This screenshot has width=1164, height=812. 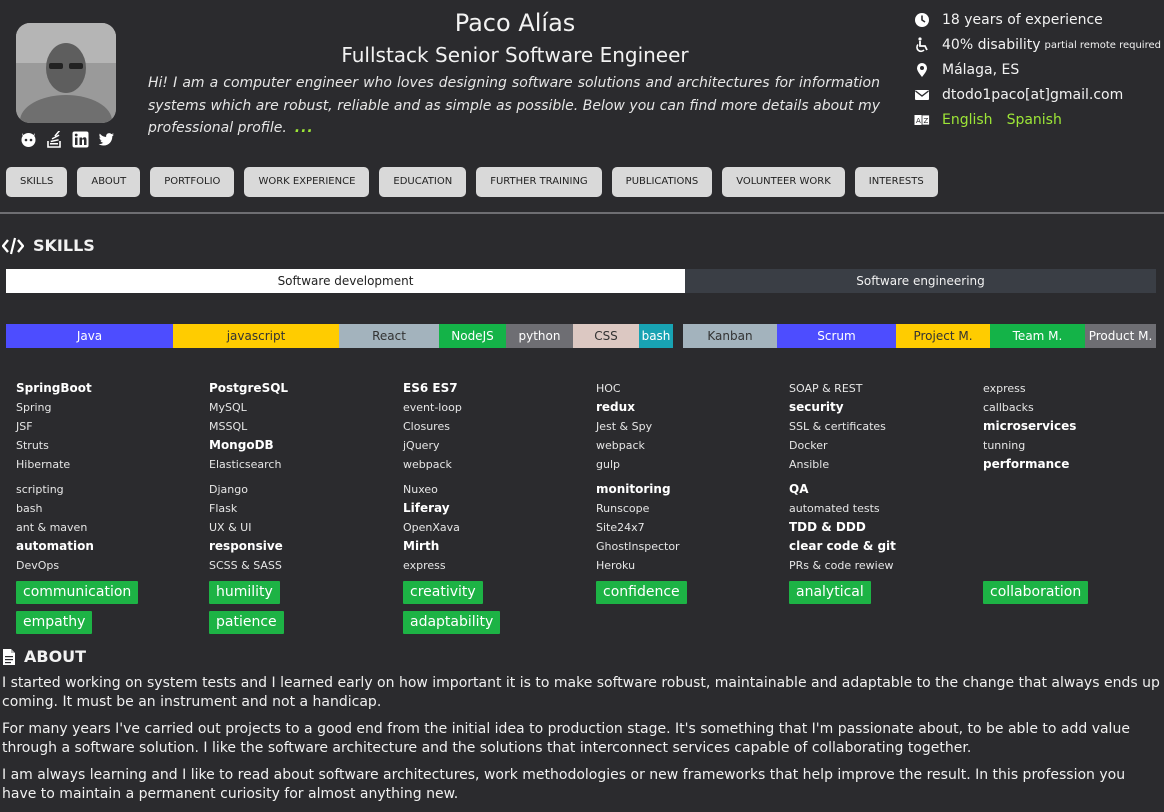 What do you see at coordinates (345, 281) in the screenshot?
I see `tab-software-development: Software development` at bounding box center [345, 281].